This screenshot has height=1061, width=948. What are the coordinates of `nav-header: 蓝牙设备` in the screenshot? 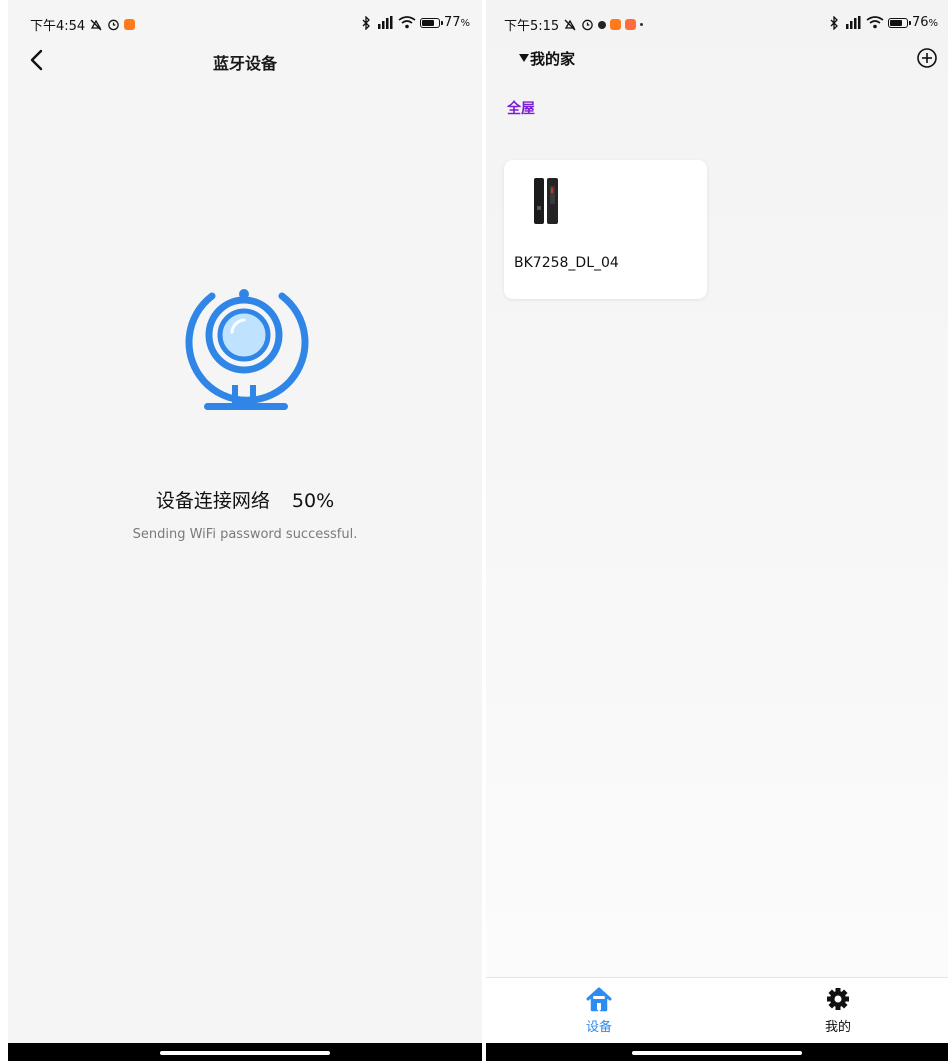 It's located at (245, 60).